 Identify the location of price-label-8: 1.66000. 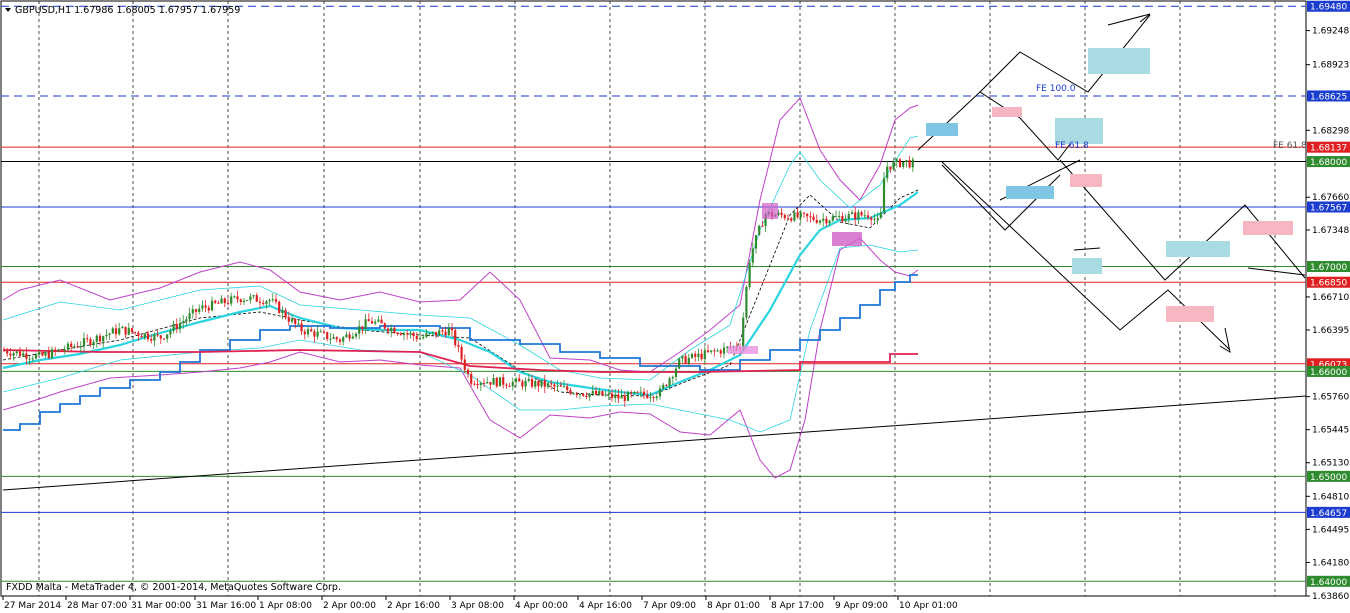
(1328, 373).